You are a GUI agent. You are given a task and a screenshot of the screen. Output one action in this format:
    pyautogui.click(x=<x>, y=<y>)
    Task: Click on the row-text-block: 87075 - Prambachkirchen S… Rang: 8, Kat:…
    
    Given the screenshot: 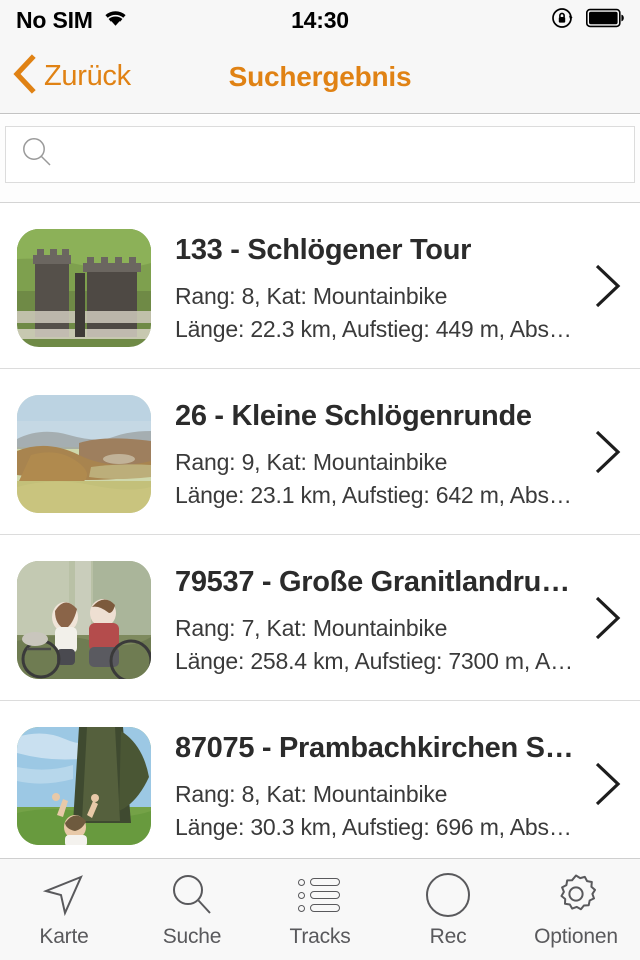 What is the action you would take?
    pyautogui.click(x=375, y=784)
    